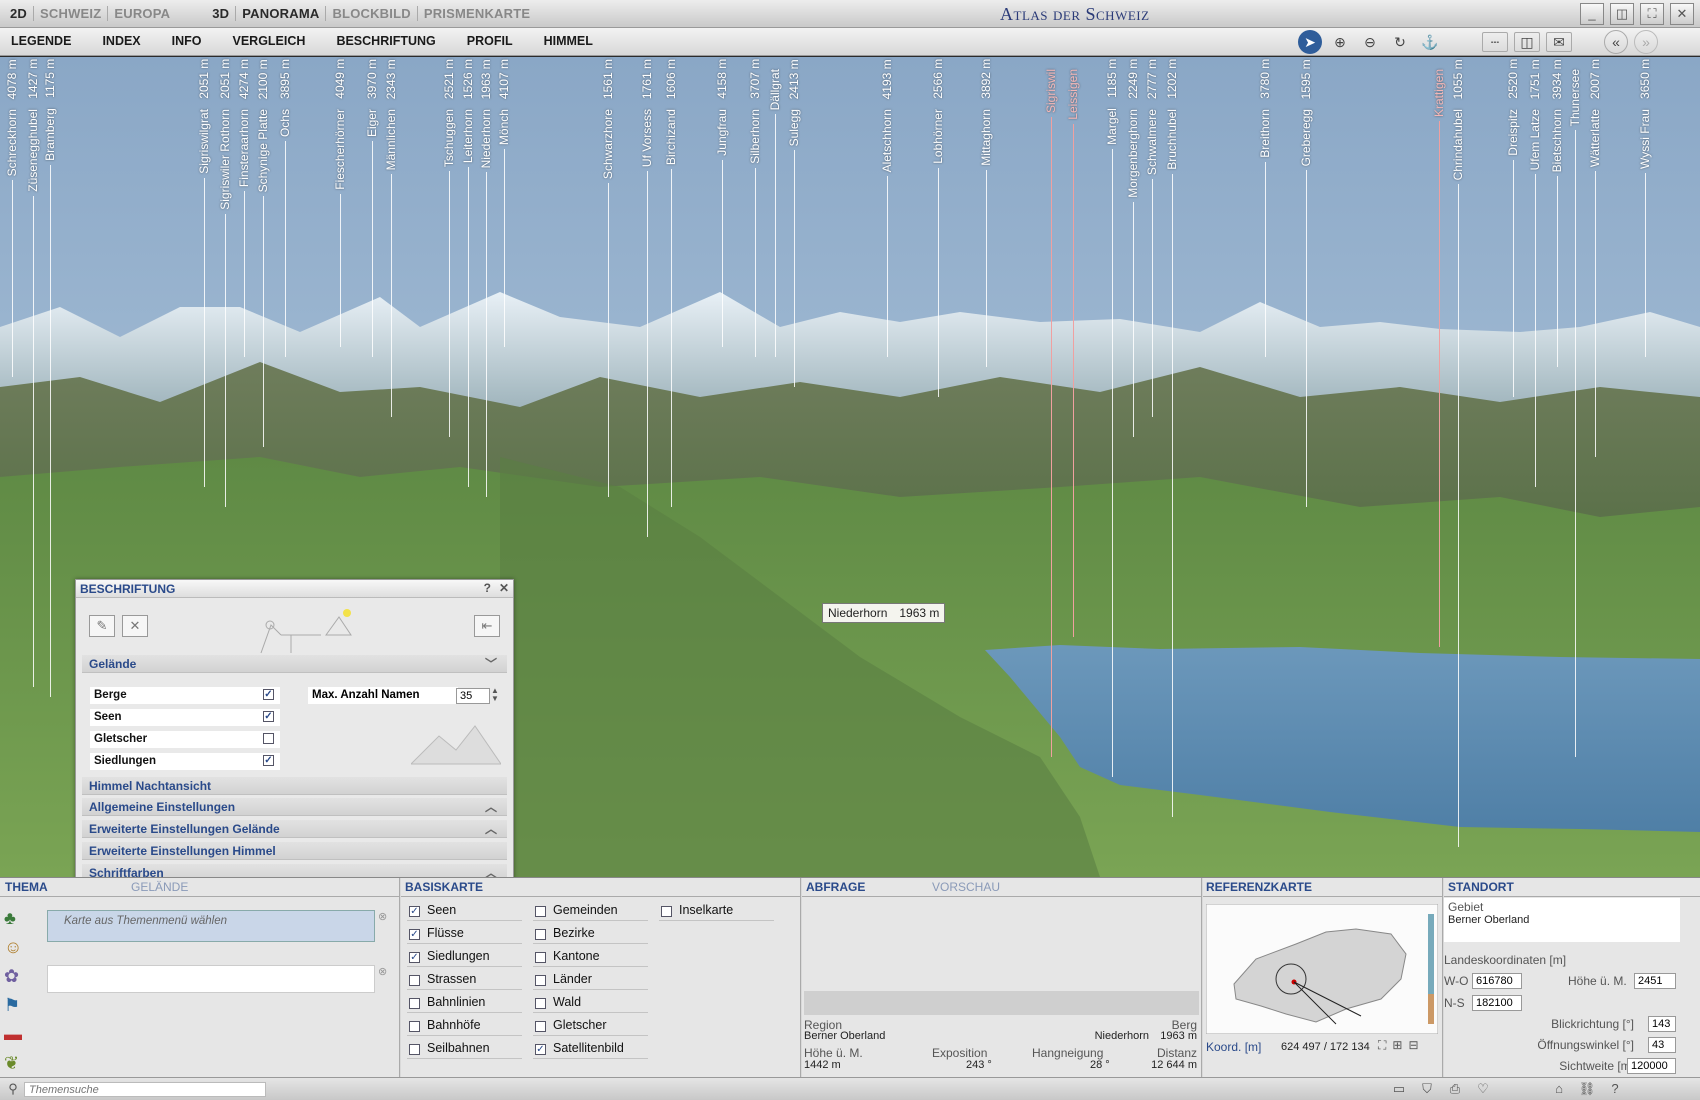 The width and height of the screenshot is (1700, 1100). I want to click on menu-item-legende: LEGENDE, so click(41, 41).